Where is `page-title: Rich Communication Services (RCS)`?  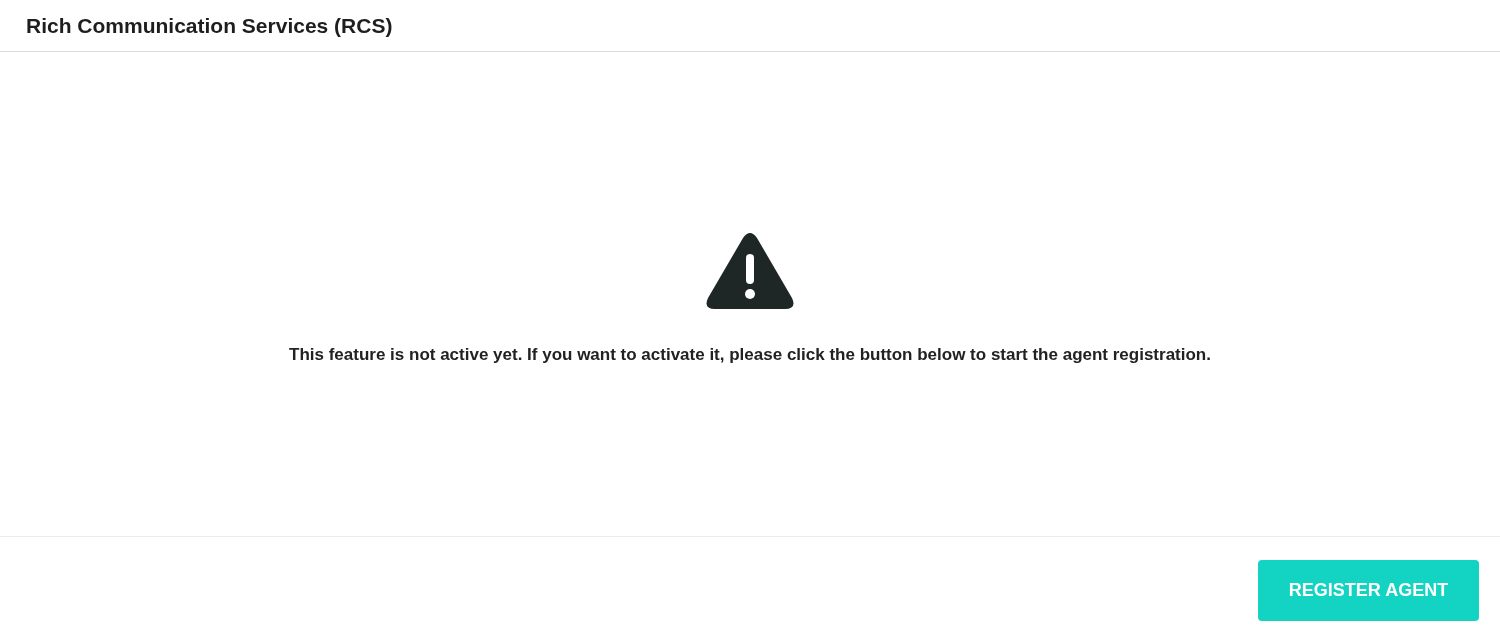 page-title: Rich Communication Services (RCS) is located at coordinates (209, 25).